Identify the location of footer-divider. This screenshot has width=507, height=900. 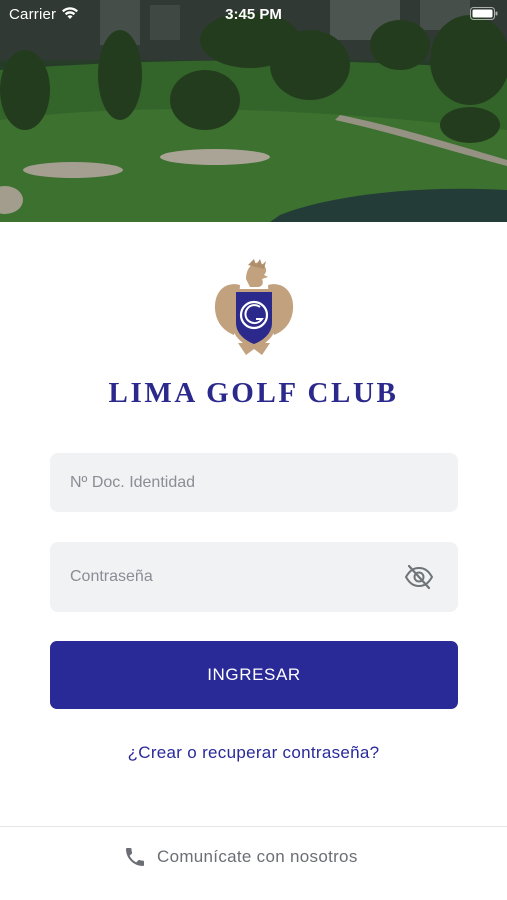
(253, 826).